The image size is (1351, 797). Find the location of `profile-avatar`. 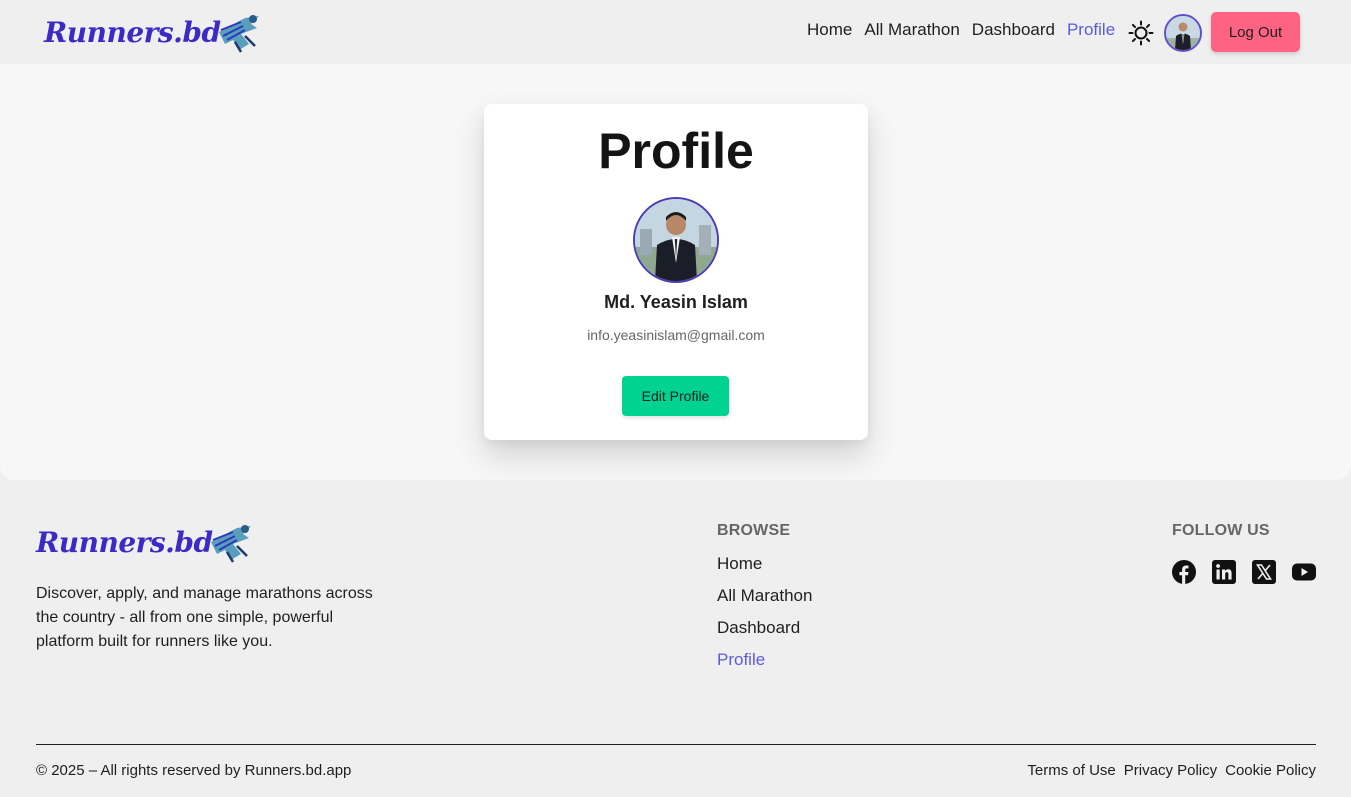

profile-avatar is located at coordinates (676, 240).